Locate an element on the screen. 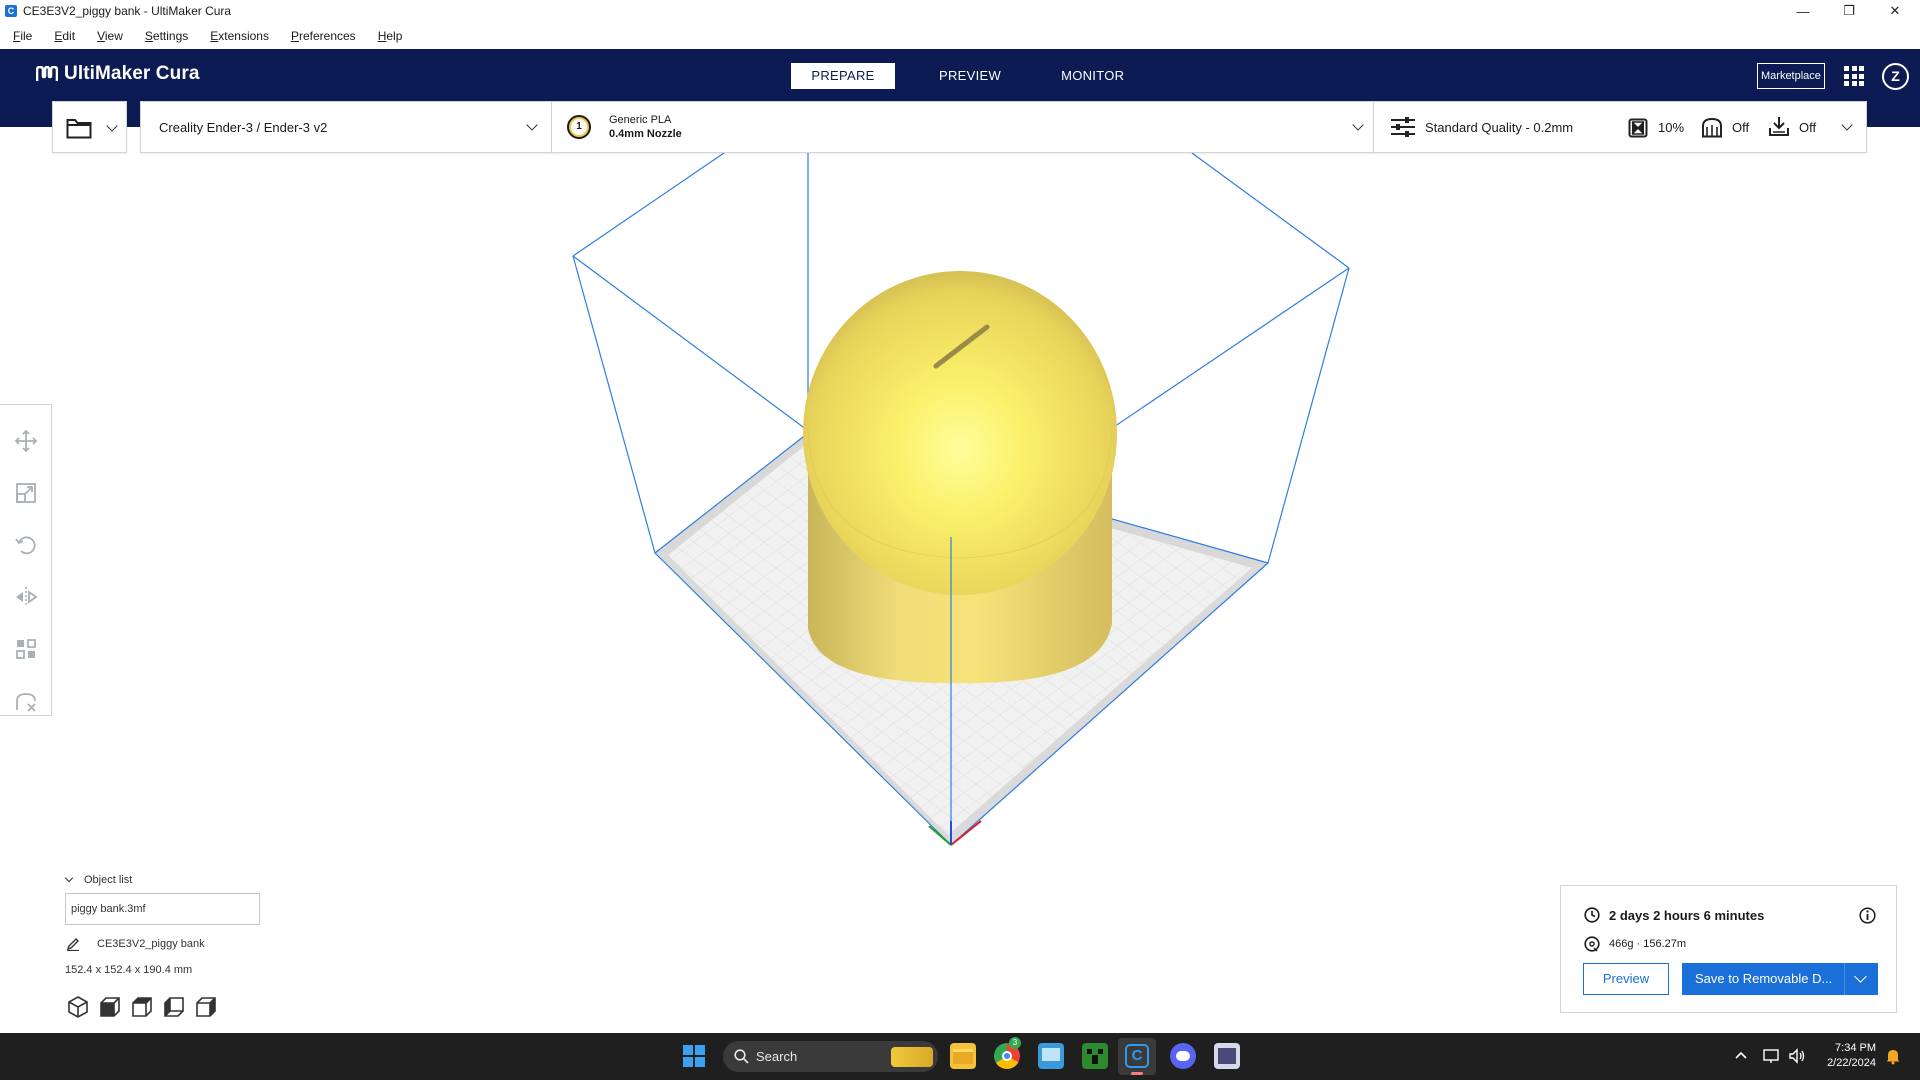 This screenshot has width=1920, height=1080. control-panel-icon is located at coordinates (1051, 1056).